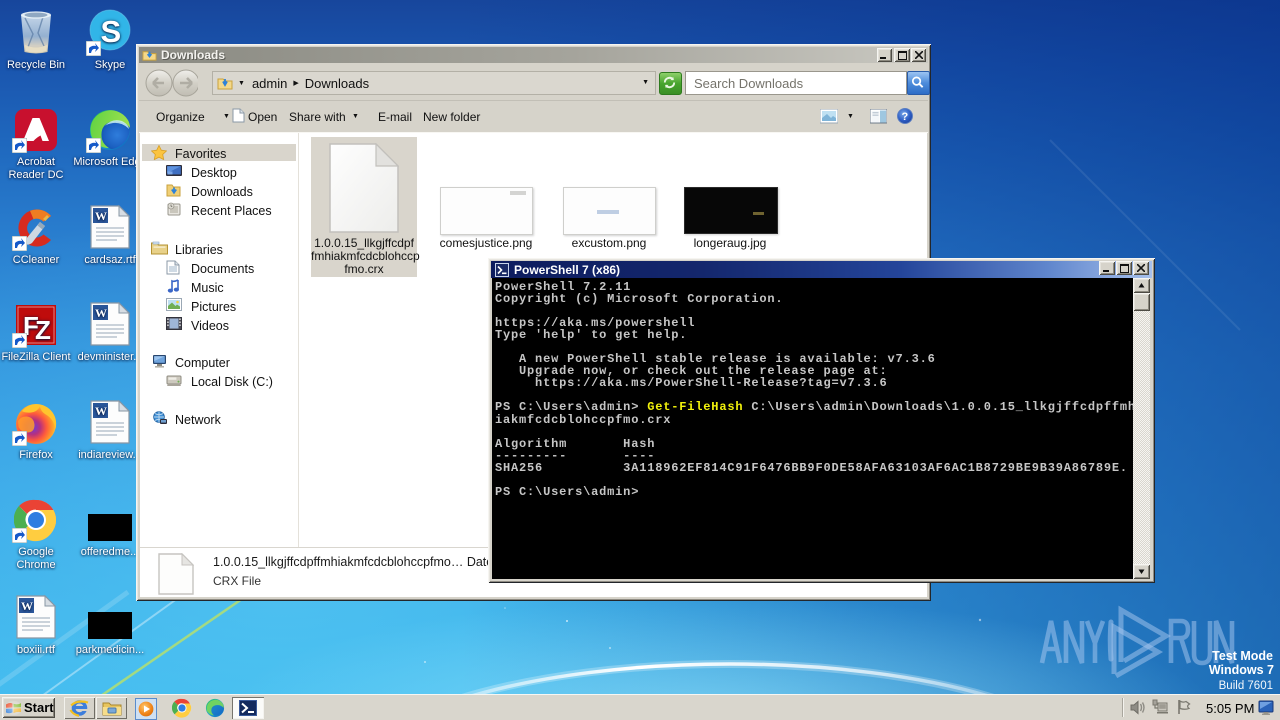 The height and width of the screenshot is (720, 1280). Describe the element at coordinates (1241, 670) in the screenshot. I see `svg-text: Windows 7` at that location.